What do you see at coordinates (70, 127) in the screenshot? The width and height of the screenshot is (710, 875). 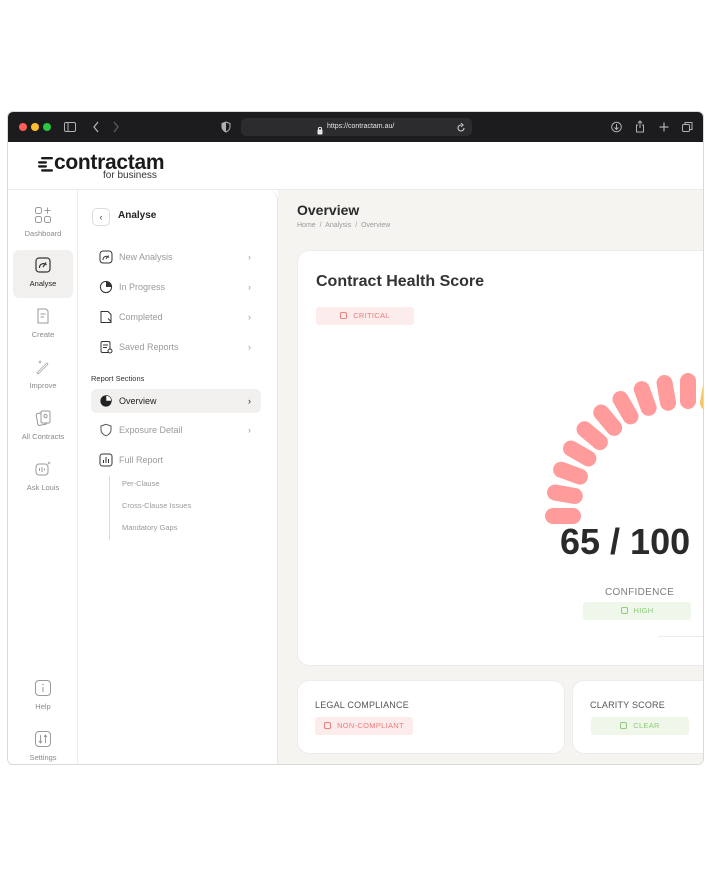 I see `sidebar-toggle-icon` at bounding box center [70, 127].